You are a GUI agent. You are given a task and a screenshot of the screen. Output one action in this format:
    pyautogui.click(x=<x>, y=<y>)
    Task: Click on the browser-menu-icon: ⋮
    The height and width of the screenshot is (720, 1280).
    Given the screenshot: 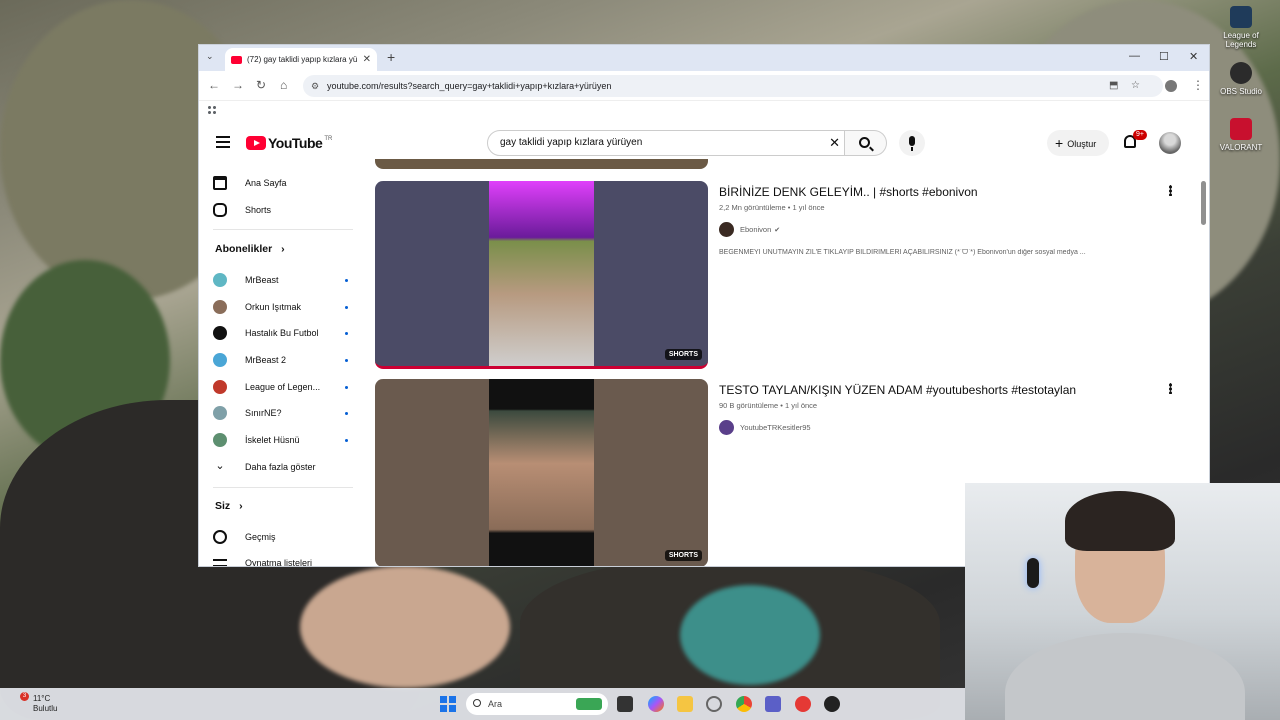 What is the action you would take?
    pyautogui.click(x=1198, y=85)
    